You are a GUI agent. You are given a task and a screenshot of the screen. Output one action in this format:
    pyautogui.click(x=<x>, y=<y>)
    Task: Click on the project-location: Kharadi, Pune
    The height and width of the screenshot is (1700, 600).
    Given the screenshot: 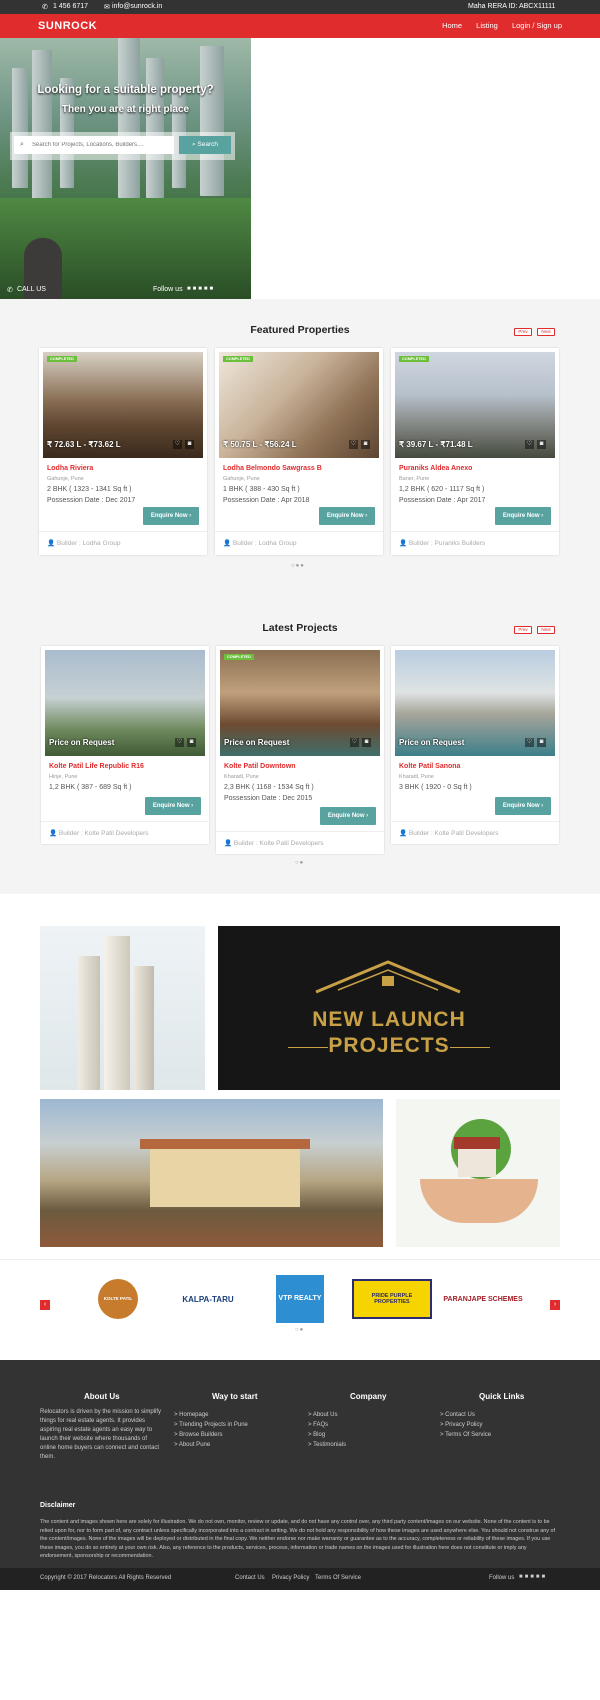 What is the action you would take?
    pyautogui.click(x=416, y=777)
    